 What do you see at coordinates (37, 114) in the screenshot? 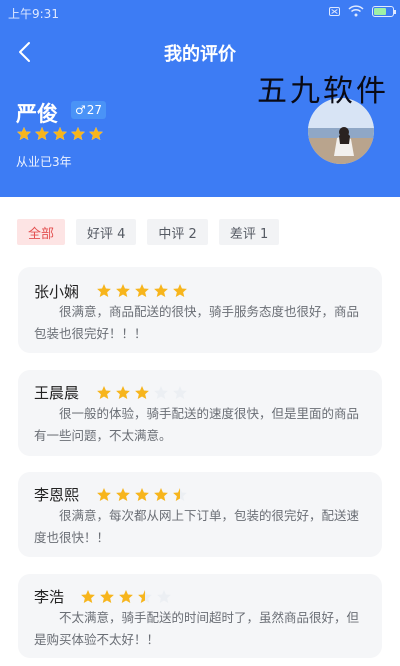
I see `profile-name: 严俊` at bounding box center [37, 114].